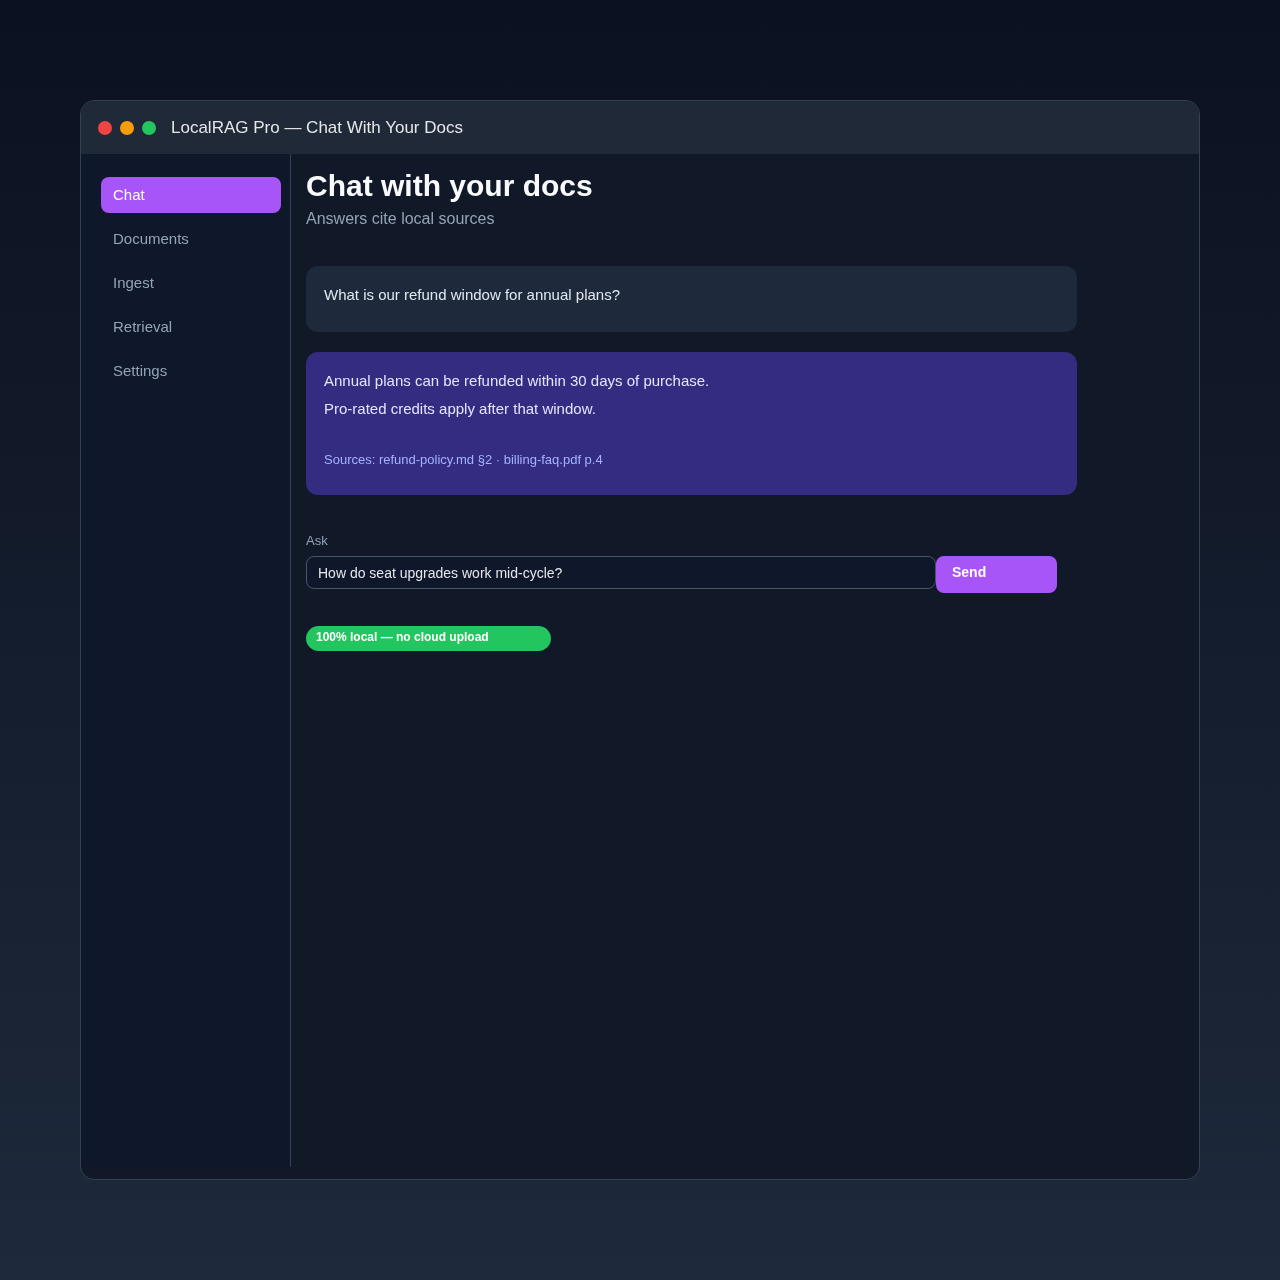  What do you see at coordinates (400, 219) in the screenshot?
I see `page-subtitle: Answers cite local sources` at bounding box center [400, 219].